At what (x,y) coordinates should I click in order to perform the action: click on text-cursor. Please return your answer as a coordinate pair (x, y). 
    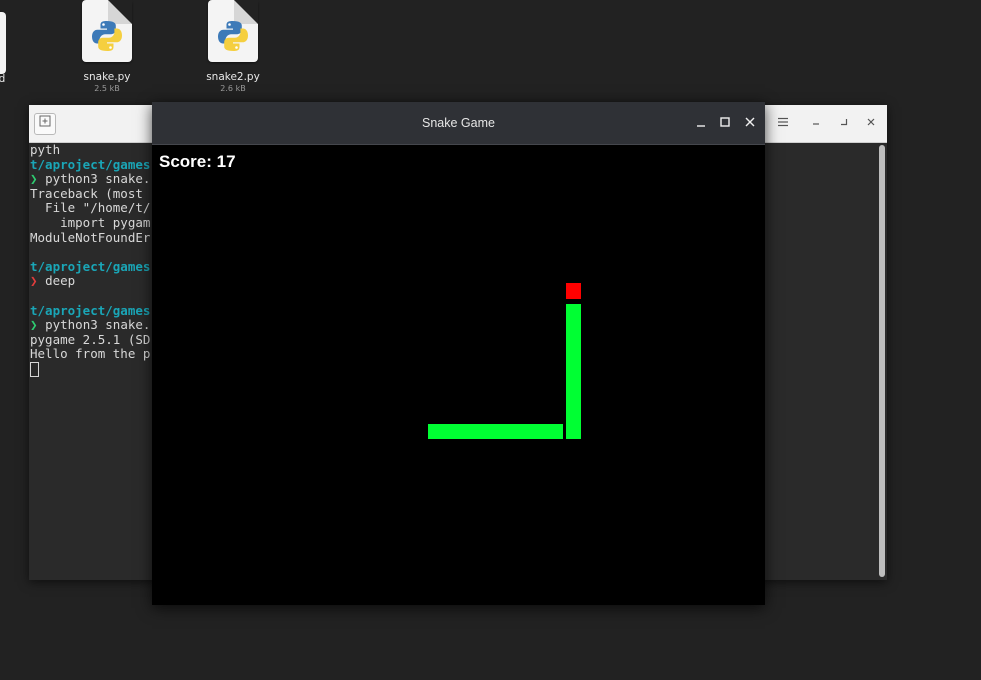
    Looking at the image, I should click on (34, 369).